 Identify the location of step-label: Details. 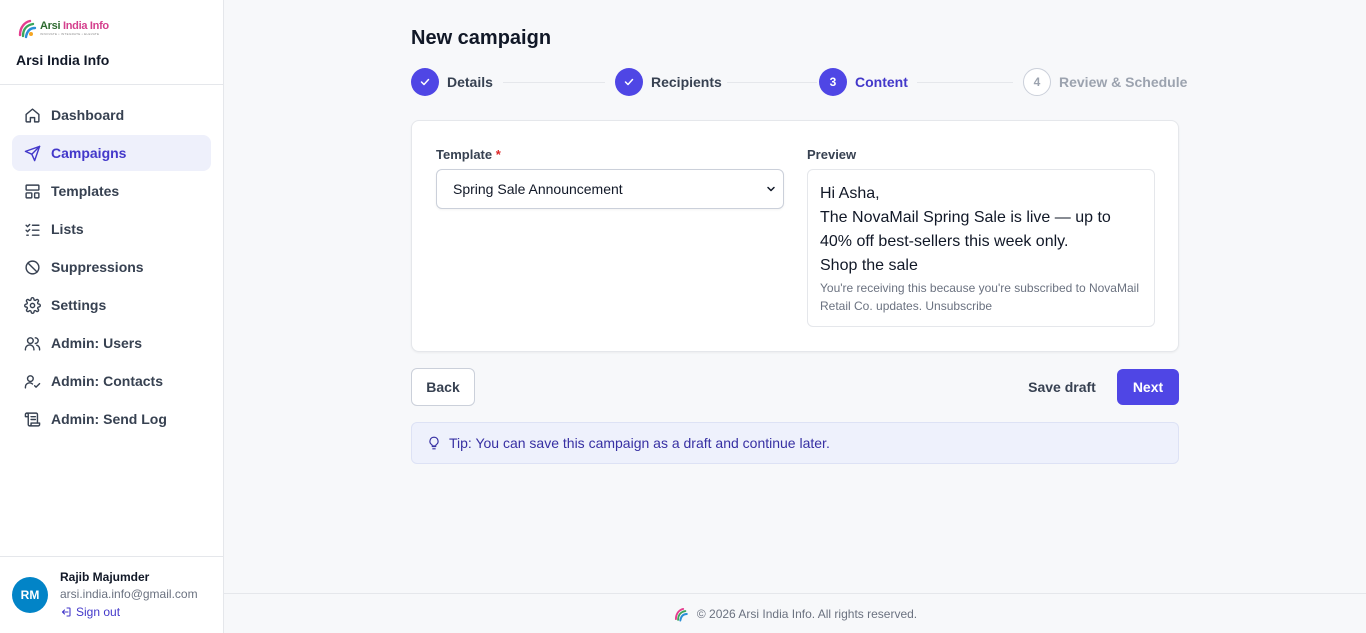
(470, 82).